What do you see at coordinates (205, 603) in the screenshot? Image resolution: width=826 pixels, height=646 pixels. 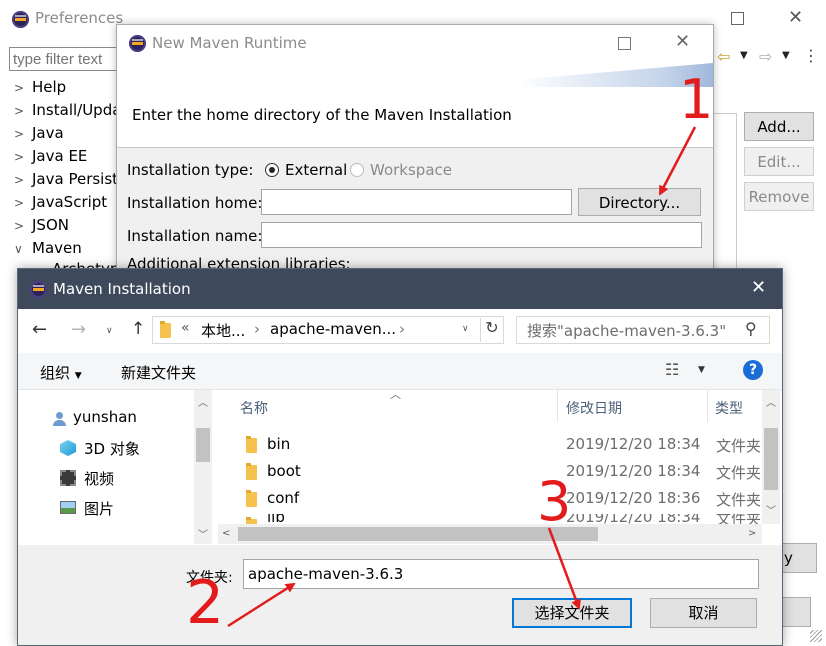 I see `annotation-number-2: 2` at bounding box center [205, 603].